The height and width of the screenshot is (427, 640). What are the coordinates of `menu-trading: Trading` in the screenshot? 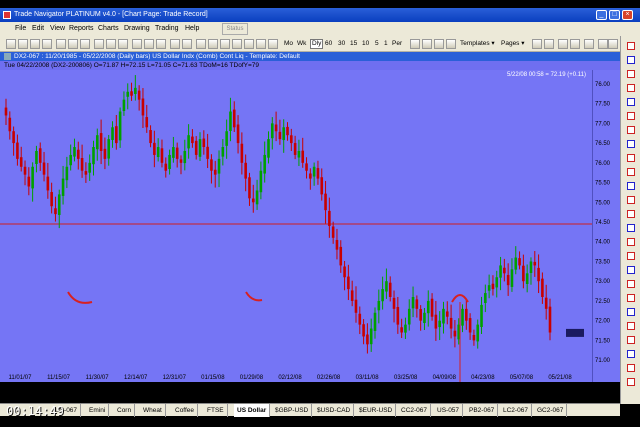 It's located at (166, 29).